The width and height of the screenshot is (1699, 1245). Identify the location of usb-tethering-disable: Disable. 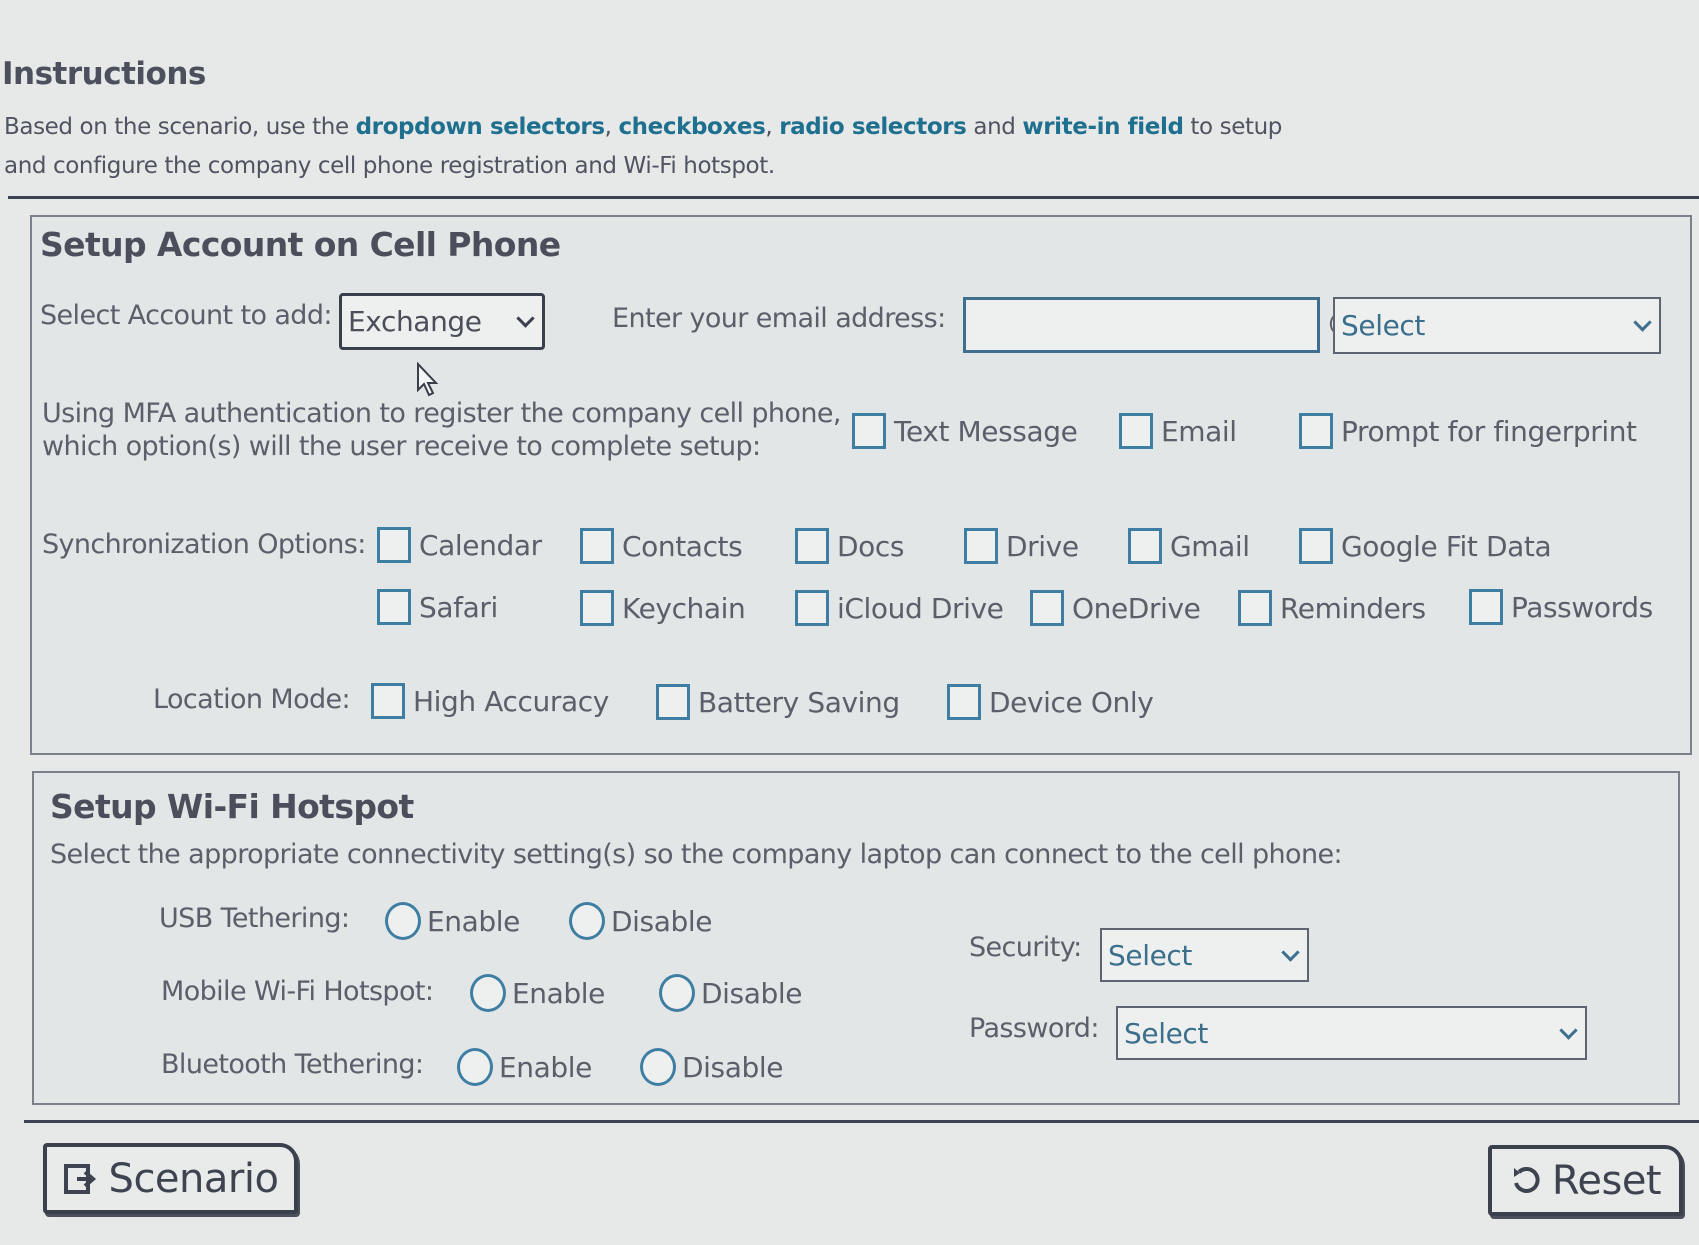
(640, 921).